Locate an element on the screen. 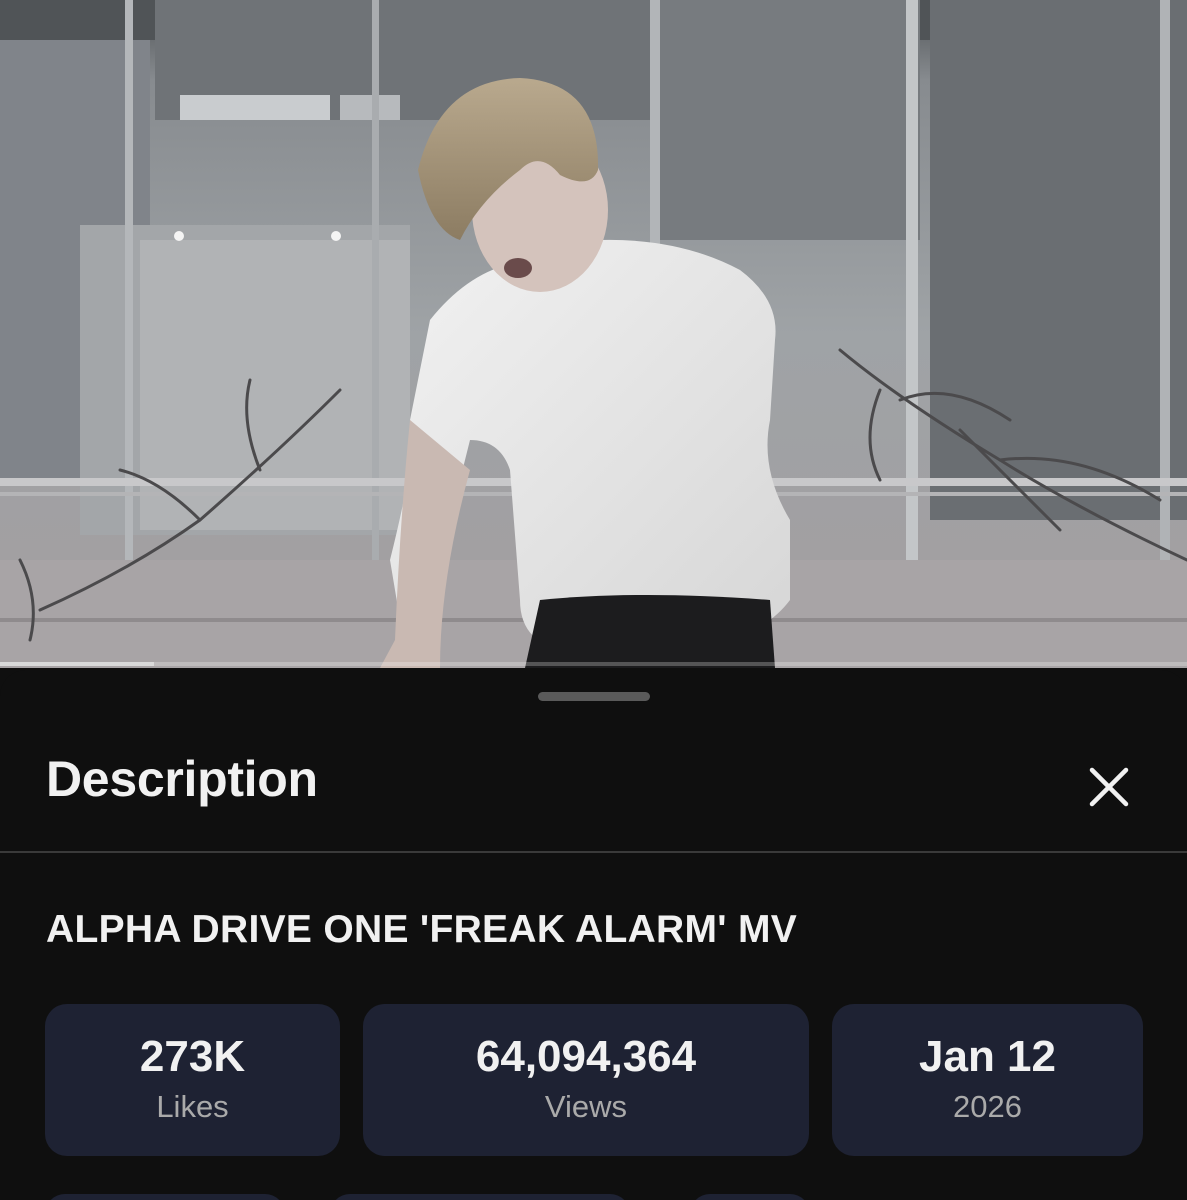 The width and height of the screenshot is (1187, 1200). close-button is located at coordinates (1109, 787).